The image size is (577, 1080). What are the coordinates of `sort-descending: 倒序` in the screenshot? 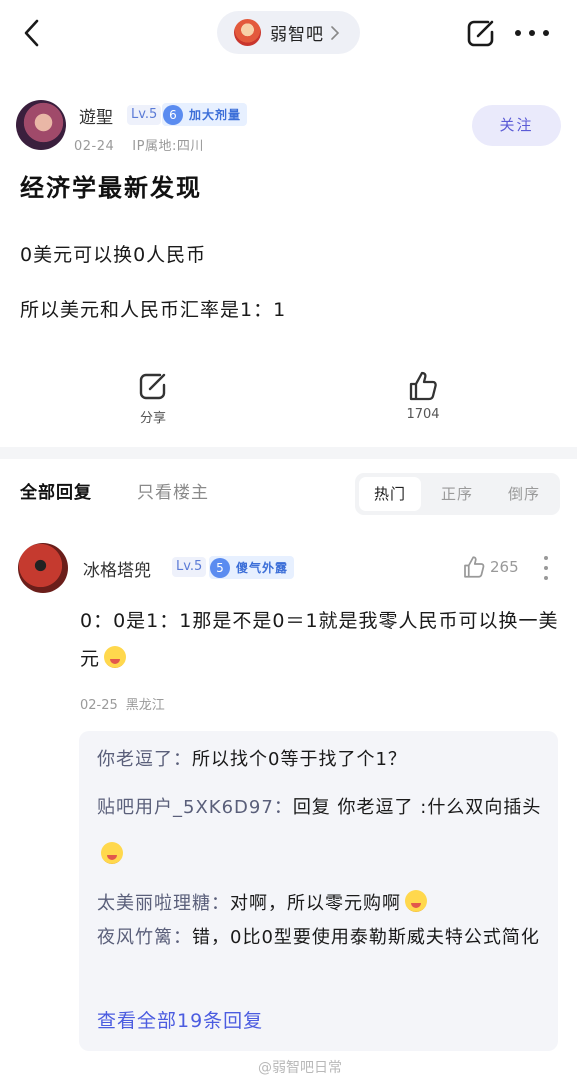 It's located at (524, 494).